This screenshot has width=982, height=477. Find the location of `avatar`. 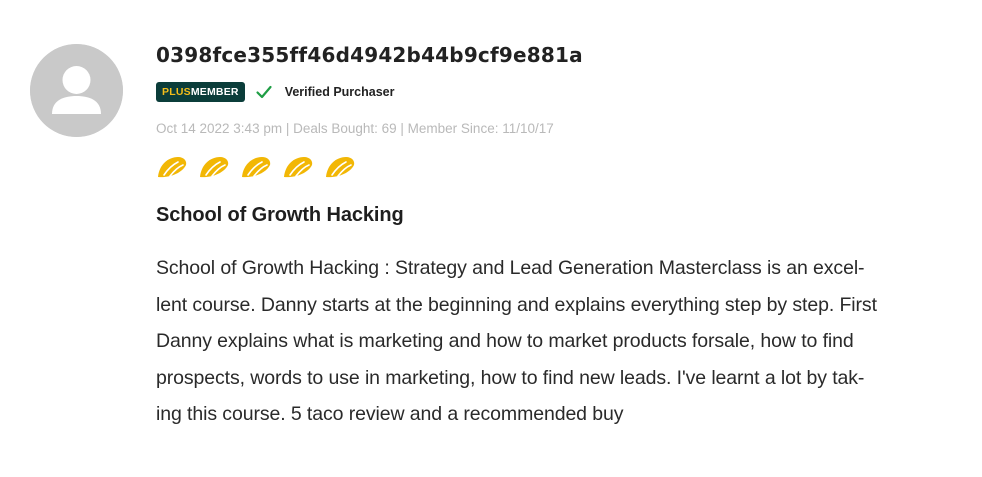

avatar is located at coordinates (76, 90).